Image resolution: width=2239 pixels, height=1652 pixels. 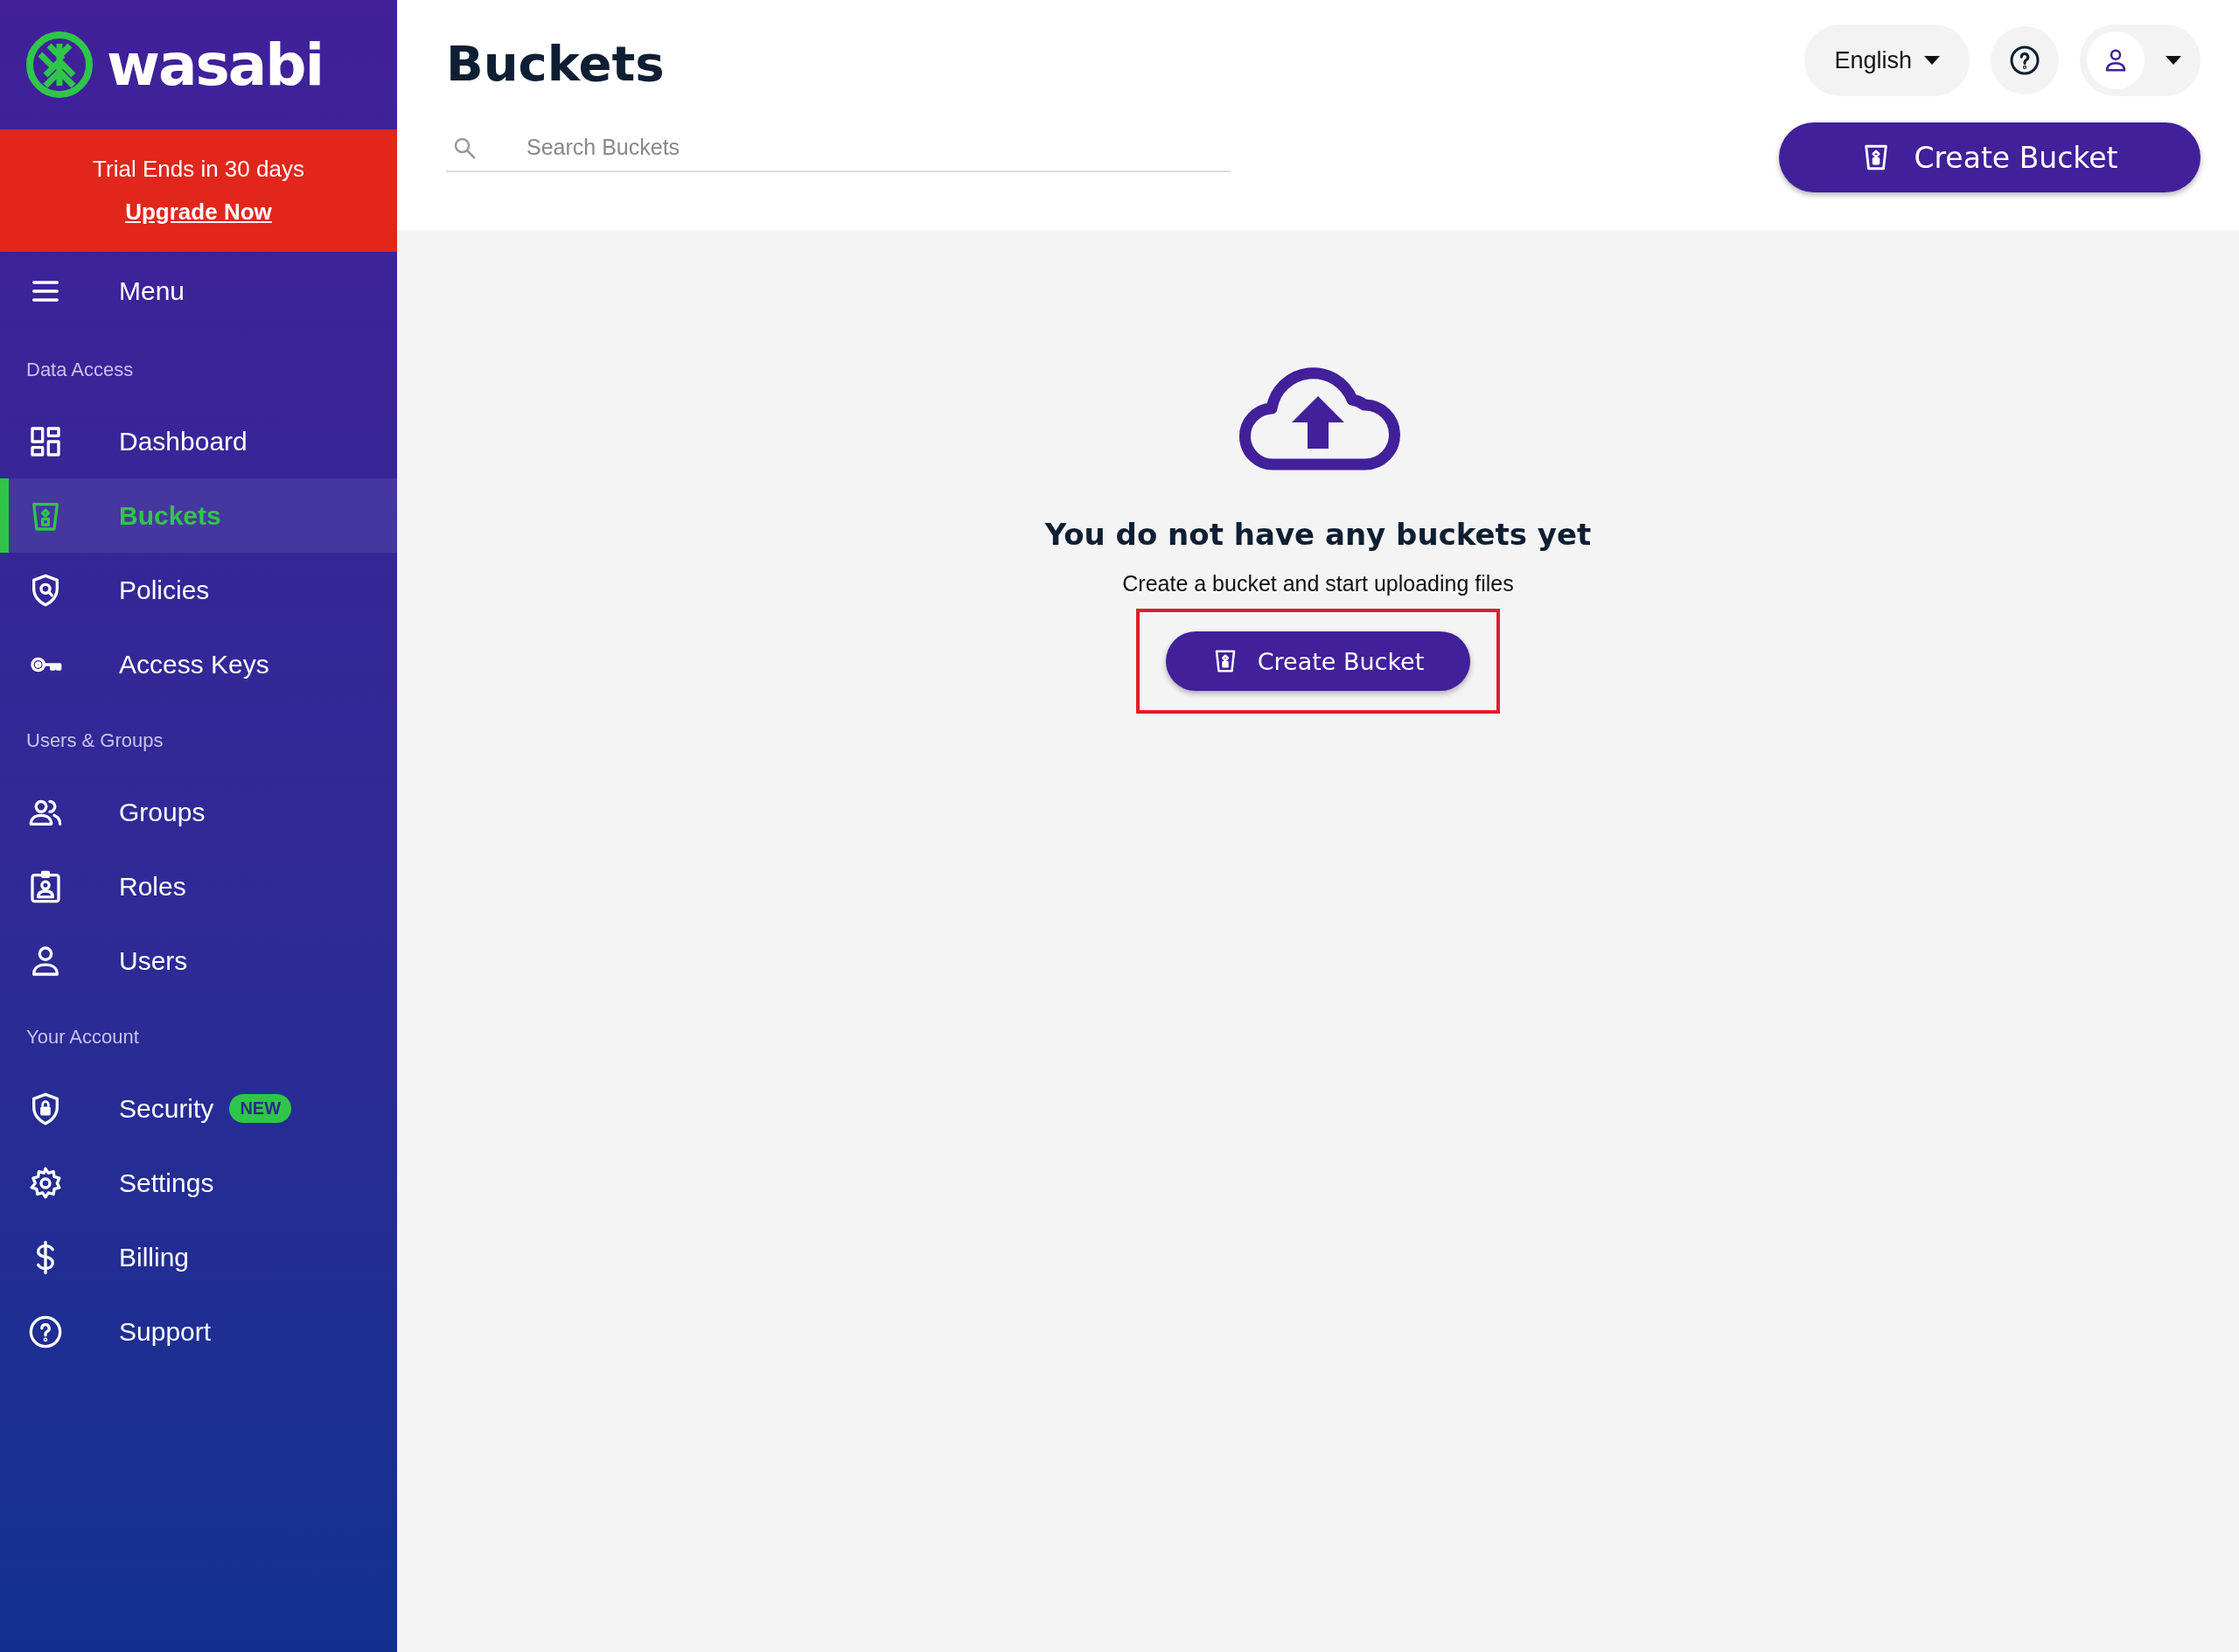 I want to click on badge-icon, so click(x=45, y=886).